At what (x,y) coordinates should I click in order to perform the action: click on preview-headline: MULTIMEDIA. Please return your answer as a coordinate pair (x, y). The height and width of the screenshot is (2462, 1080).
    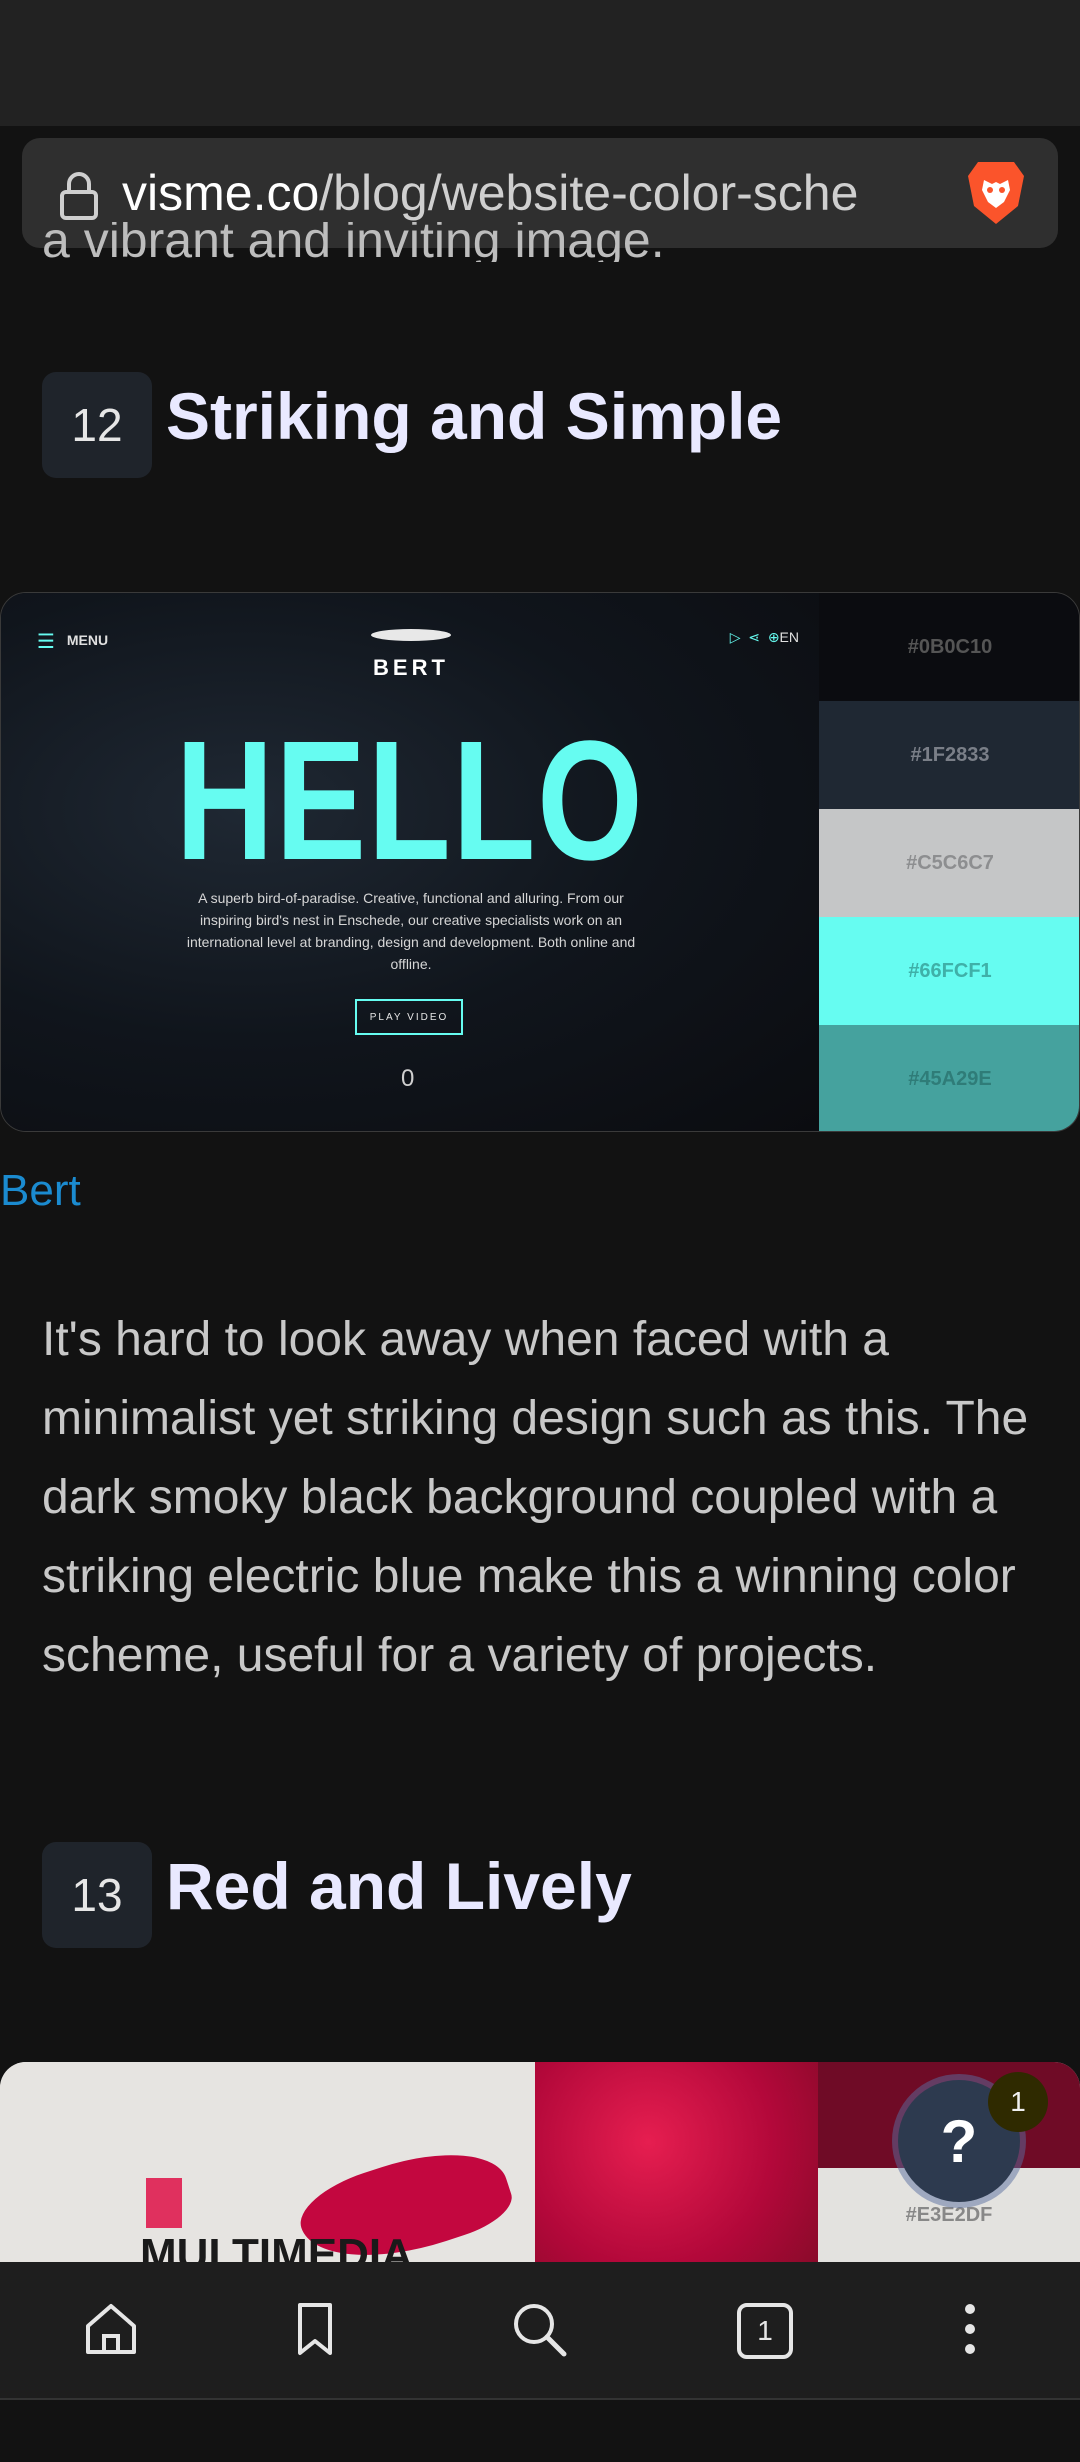
    Looking at the image, I should click on (276, 2246).